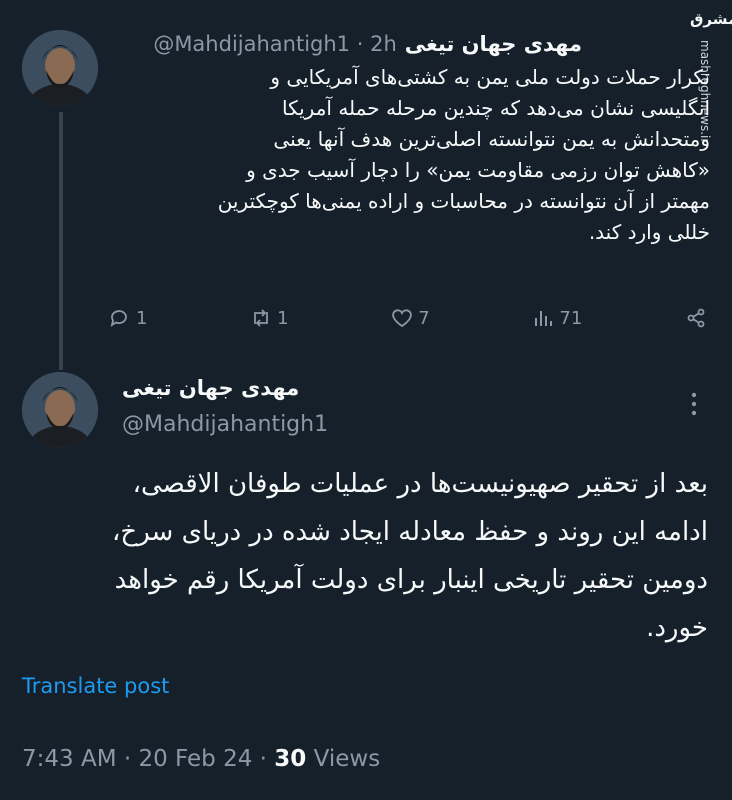  What do you see at coordinates (283, 318) in the screenshot?
I see `repost-count: 1` at bounding box center [283, 318].